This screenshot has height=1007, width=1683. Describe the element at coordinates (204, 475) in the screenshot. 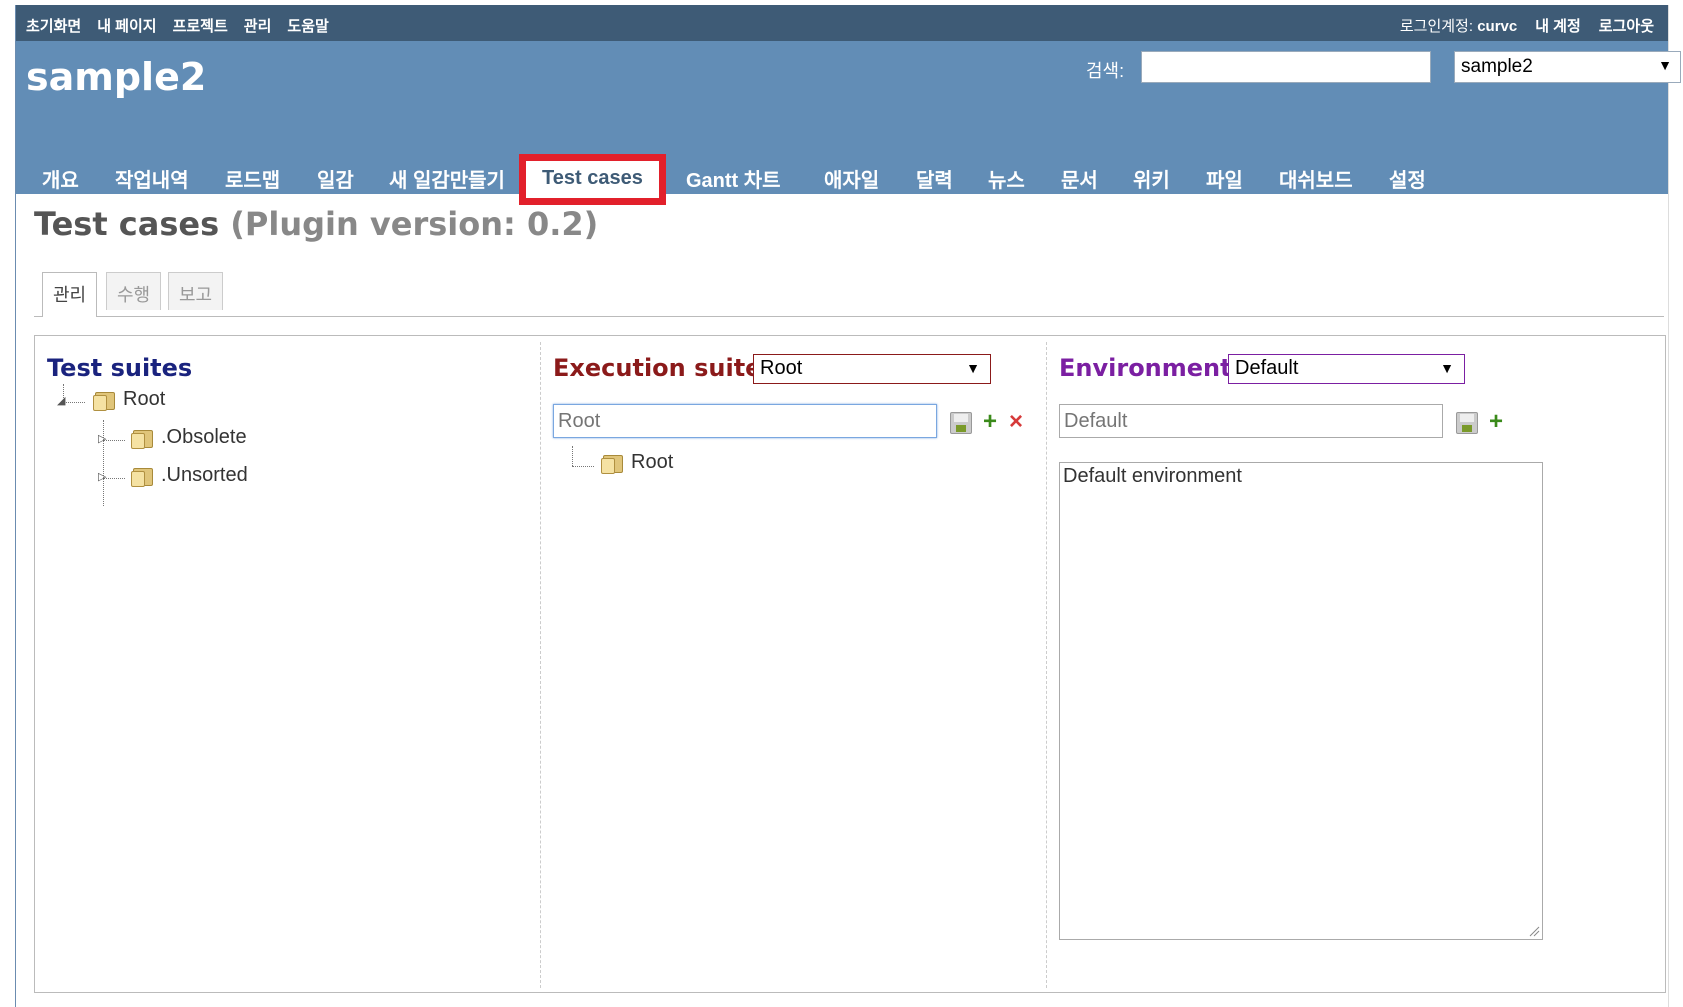

I see `suite-item-label: .Unsorted` at that location.